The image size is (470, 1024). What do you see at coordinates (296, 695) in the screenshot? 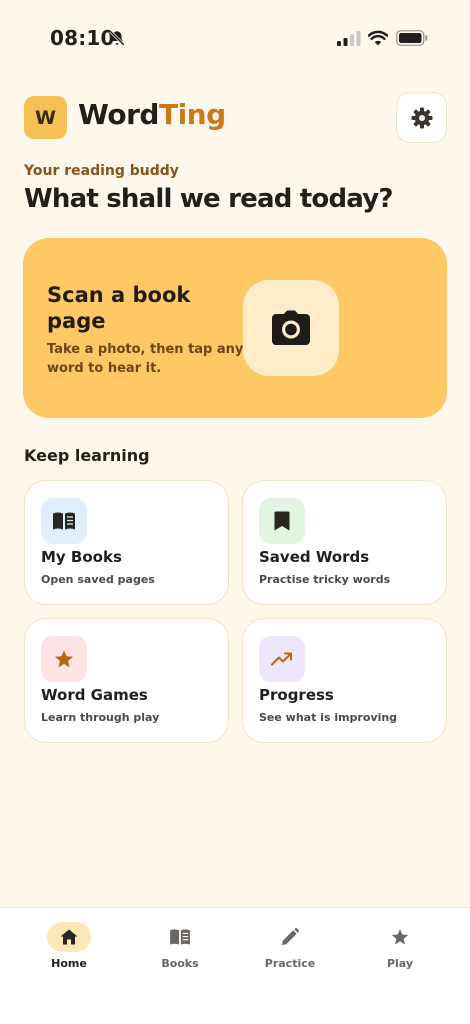
I see `tile-title: Progress` at bounding box center [296, 695].